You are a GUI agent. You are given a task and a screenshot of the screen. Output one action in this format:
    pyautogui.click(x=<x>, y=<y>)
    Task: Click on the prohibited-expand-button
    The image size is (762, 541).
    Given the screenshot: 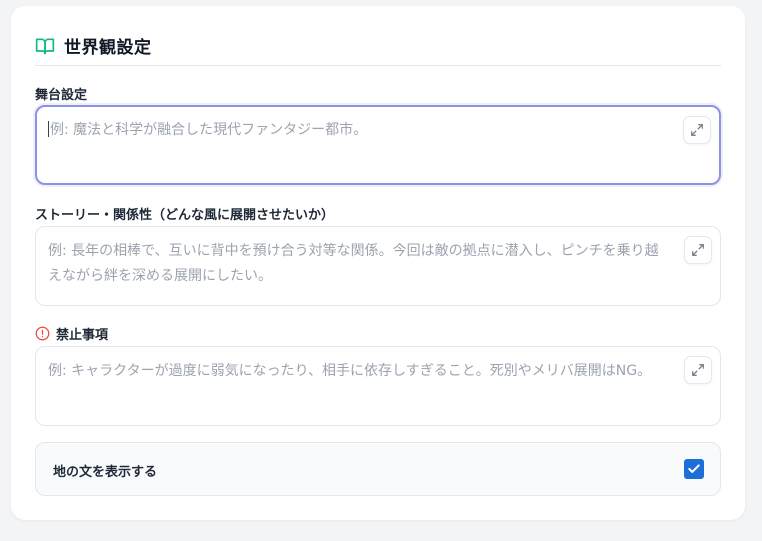 What is the action you would take?
    pyautogui.click(x=698, y=370)
    